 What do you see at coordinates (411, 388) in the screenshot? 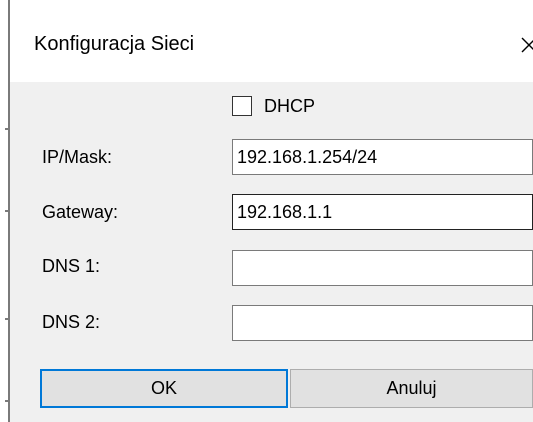
I see `cancel-button: Anuluj` at bounding box center [411, 388].